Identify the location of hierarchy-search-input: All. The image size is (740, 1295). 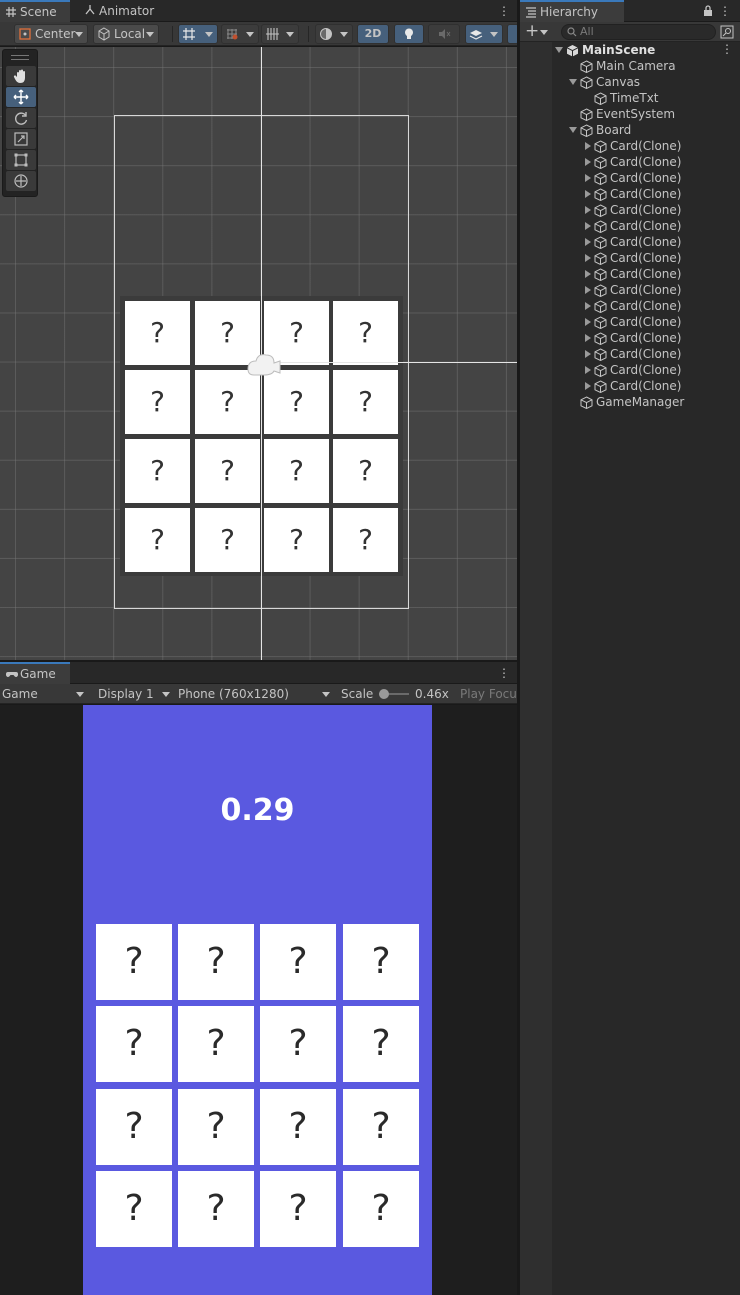
(638, 32).